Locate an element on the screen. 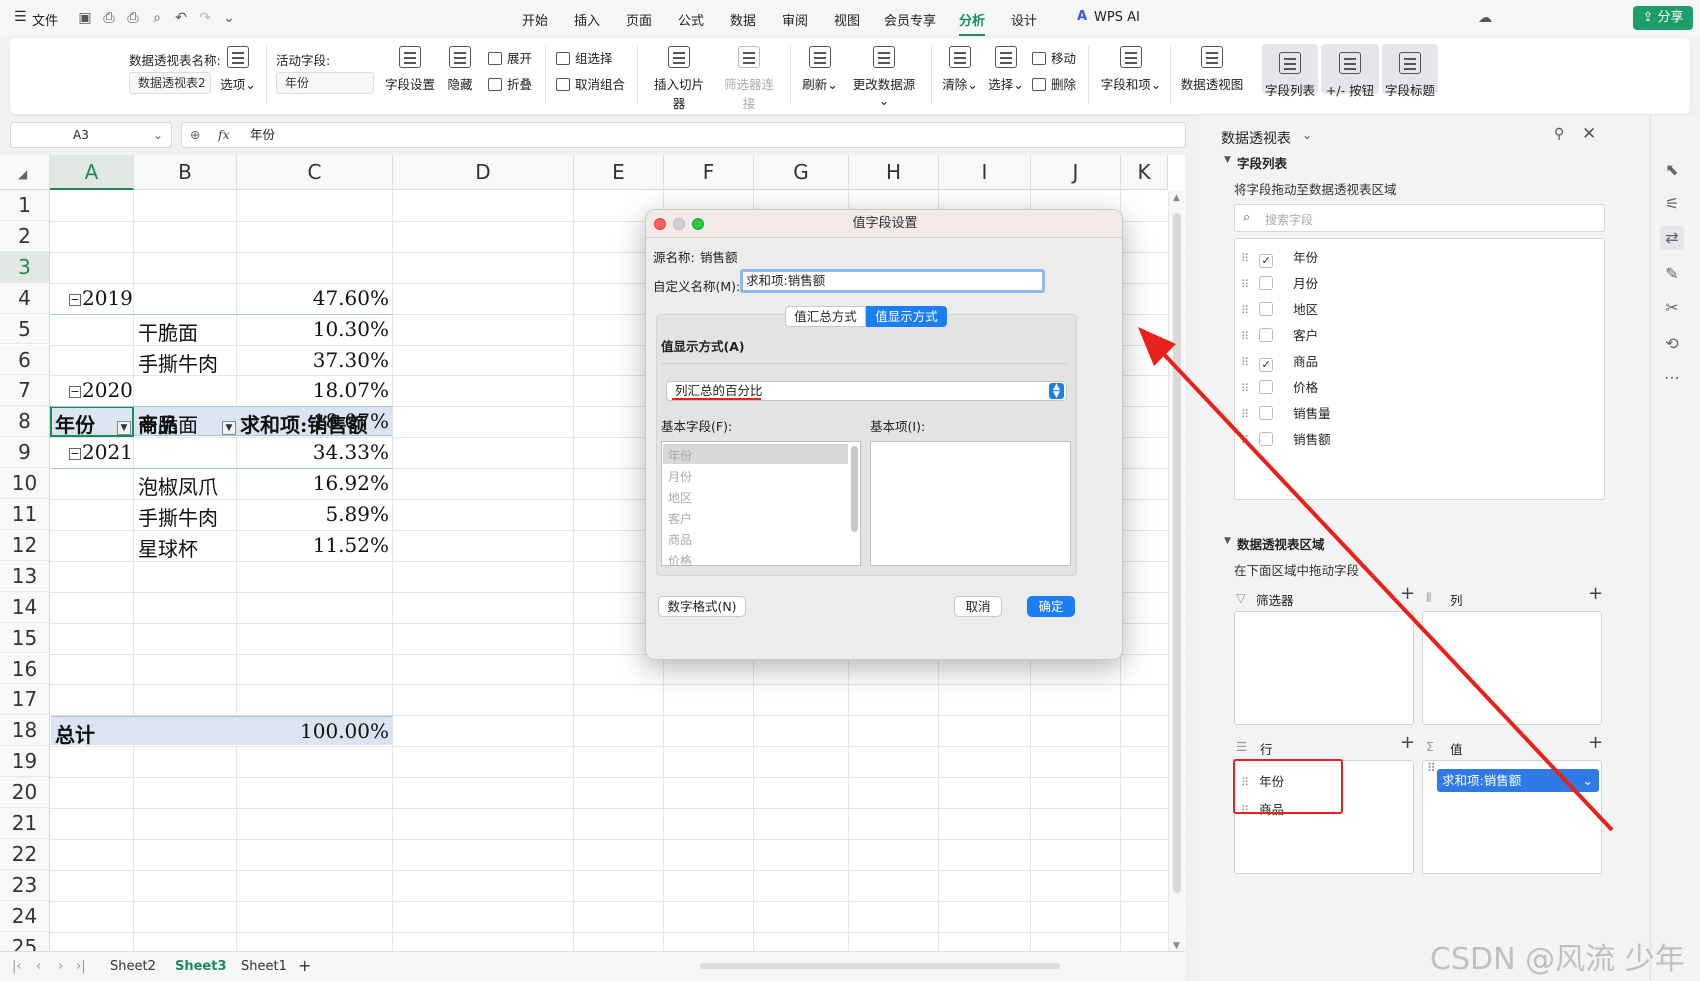  arrow-shaft is located at coordinates (1385, 589).